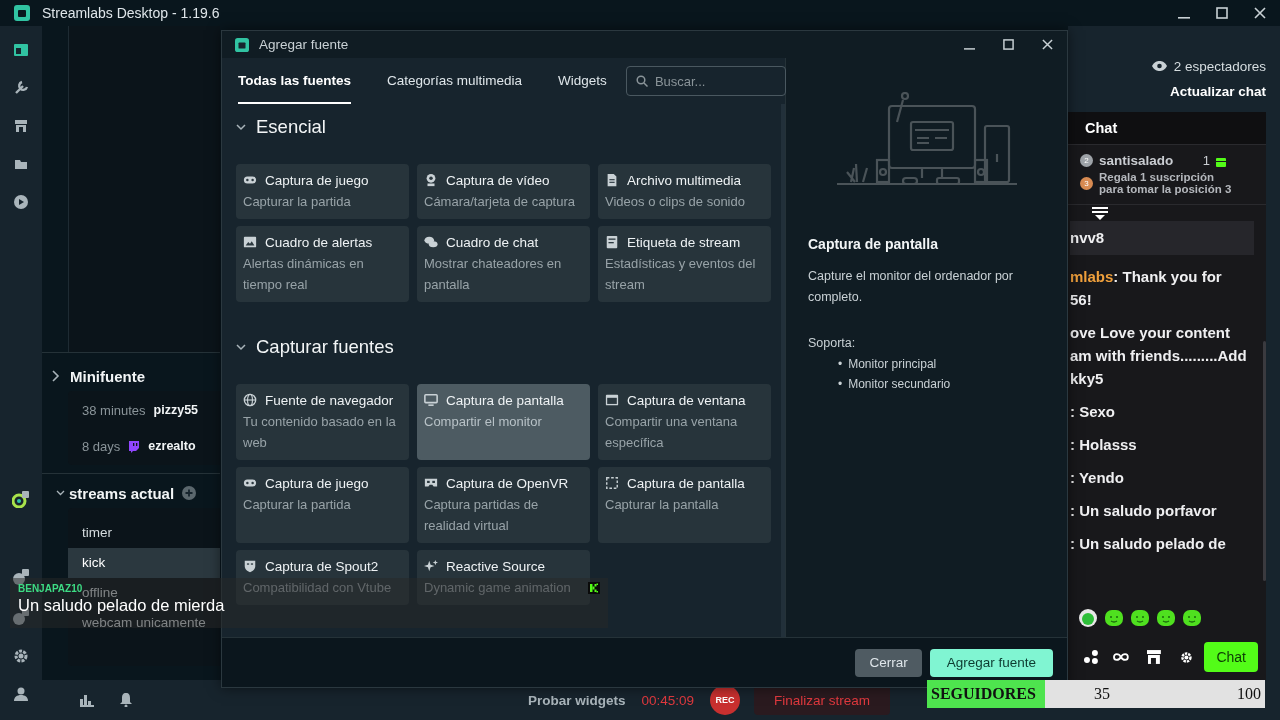 This screenshot has height=720, width=1280. What do you see at coordinates (1146, 288) in the screenshot?
I see `chat-message: mlabs: Thank you for 56!` at bounding box center [1146, 288].